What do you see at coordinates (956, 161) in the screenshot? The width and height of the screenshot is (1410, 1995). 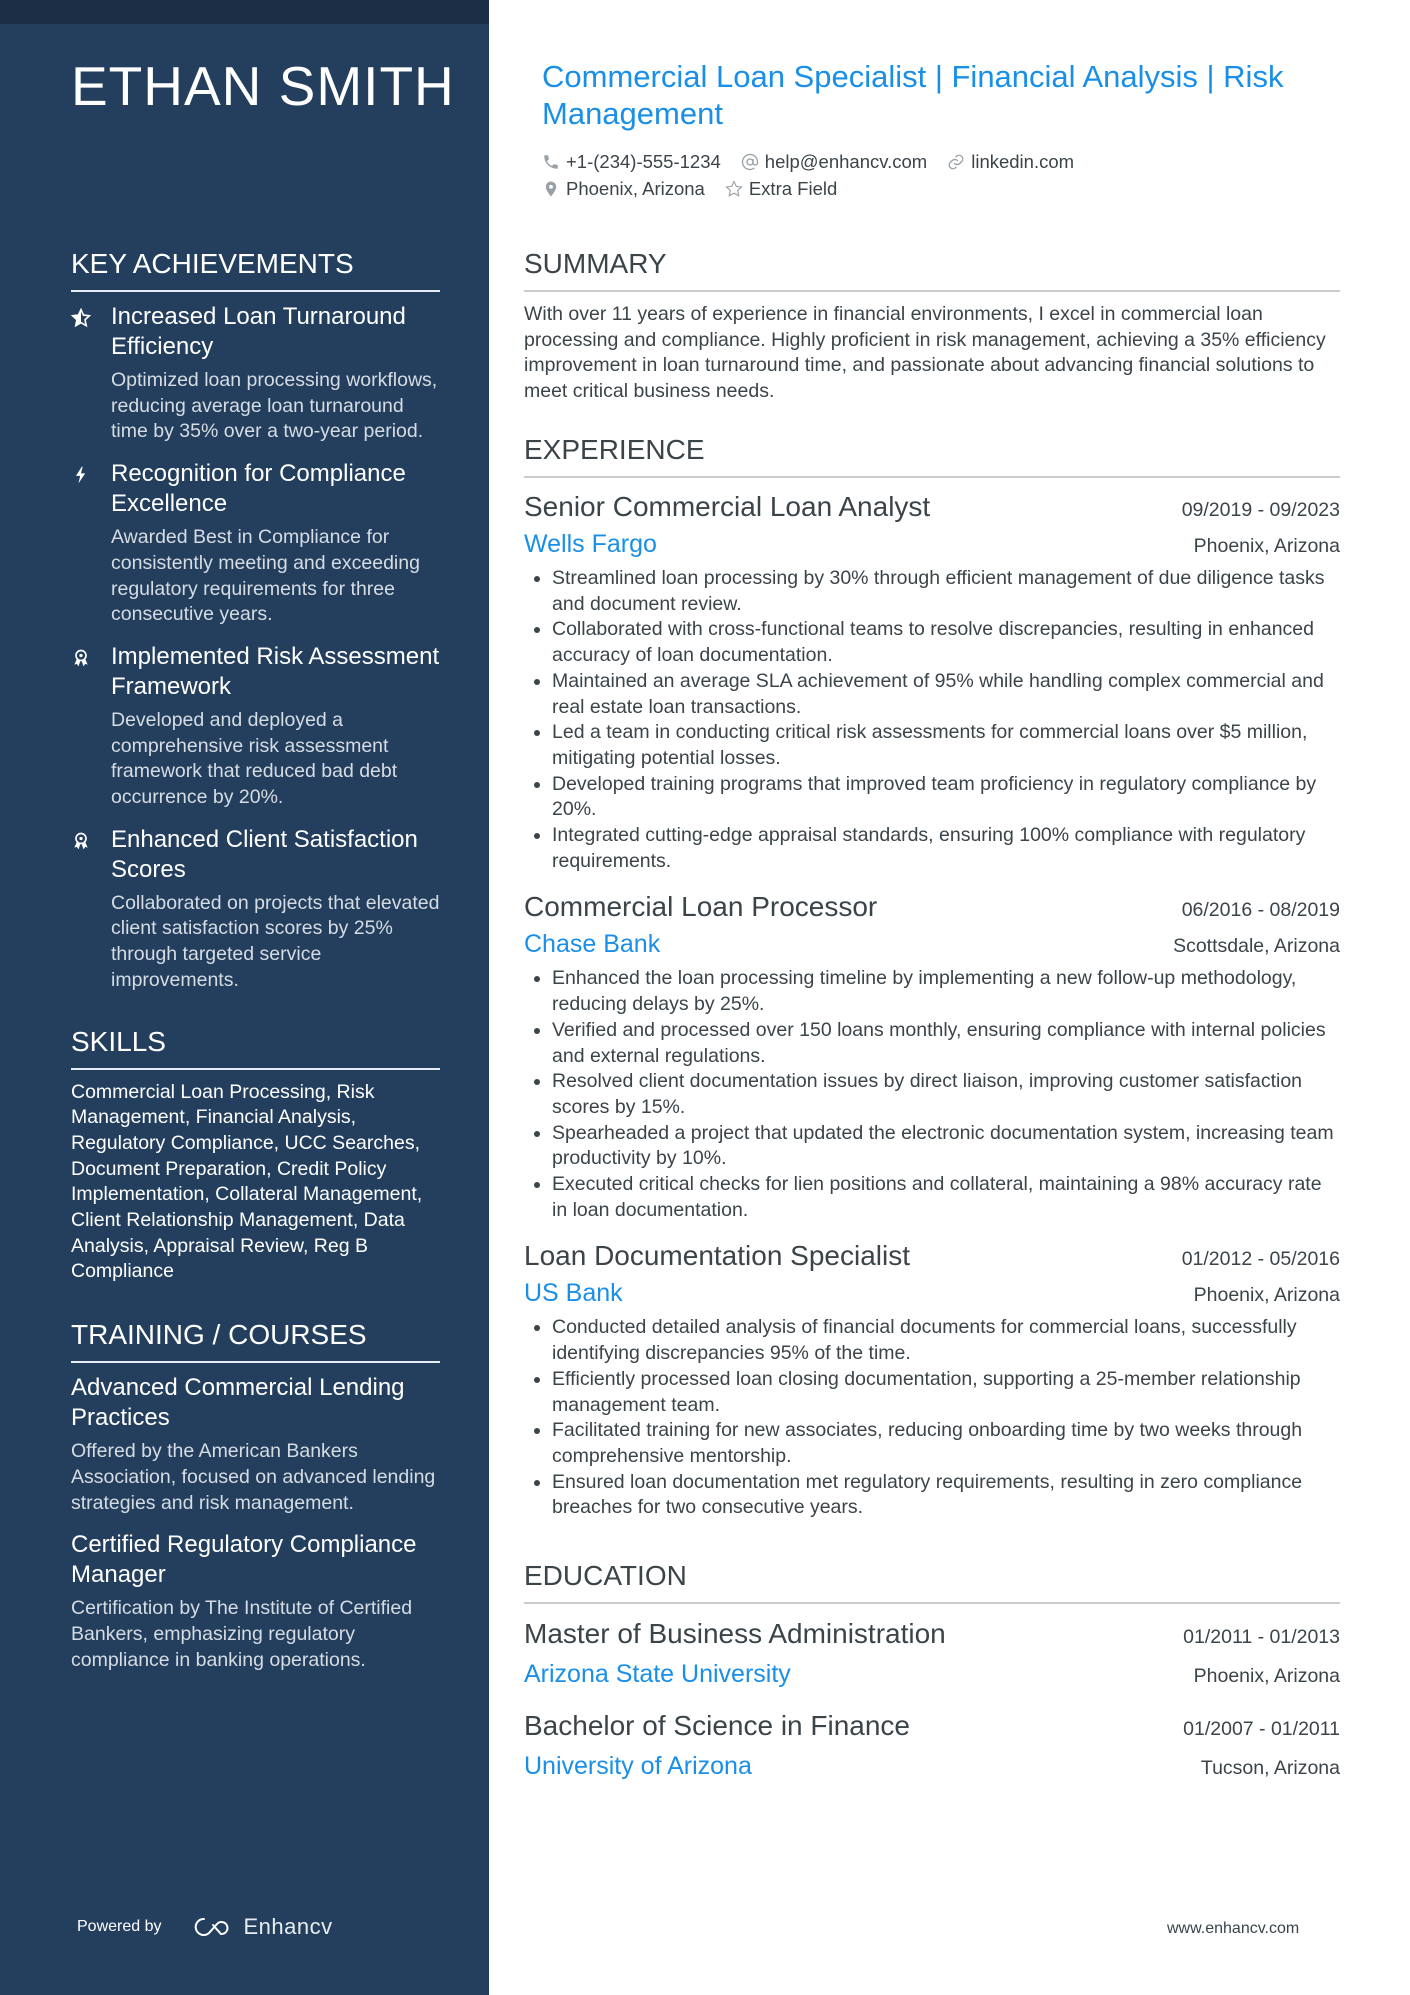 I see `link-icon` at bounding box center [956, 161].